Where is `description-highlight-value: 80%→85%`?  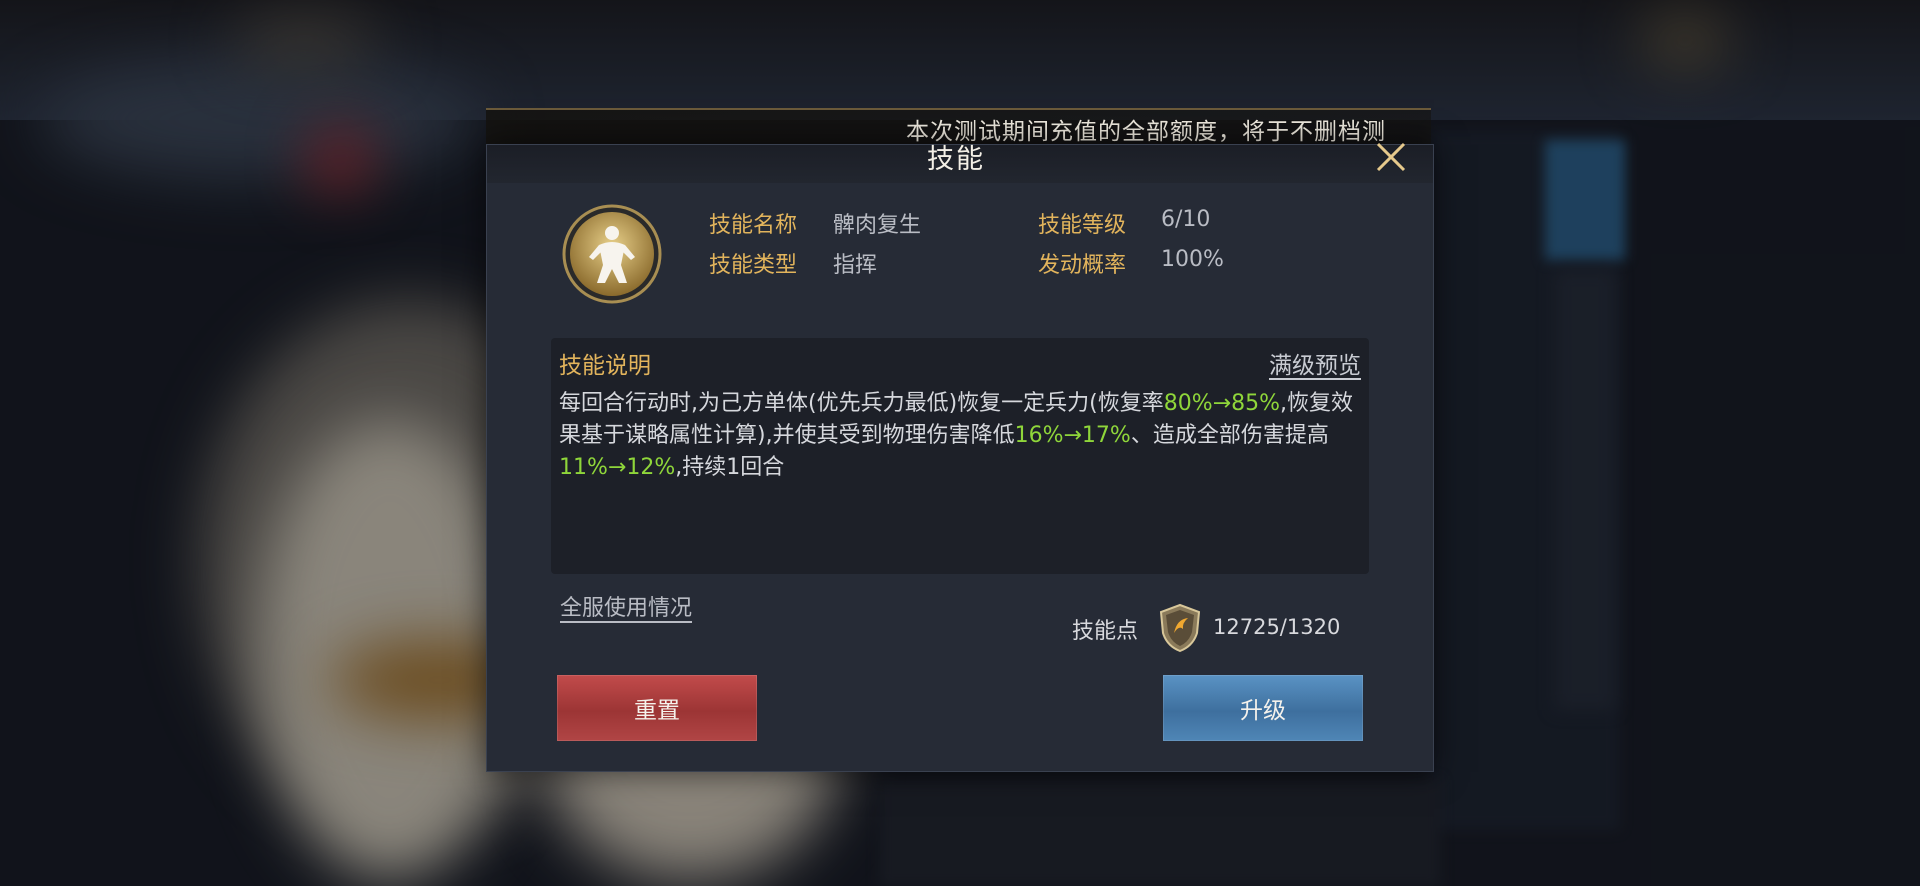 description-highlight-value: 80%→85% is located at coordinates (1221, 403).